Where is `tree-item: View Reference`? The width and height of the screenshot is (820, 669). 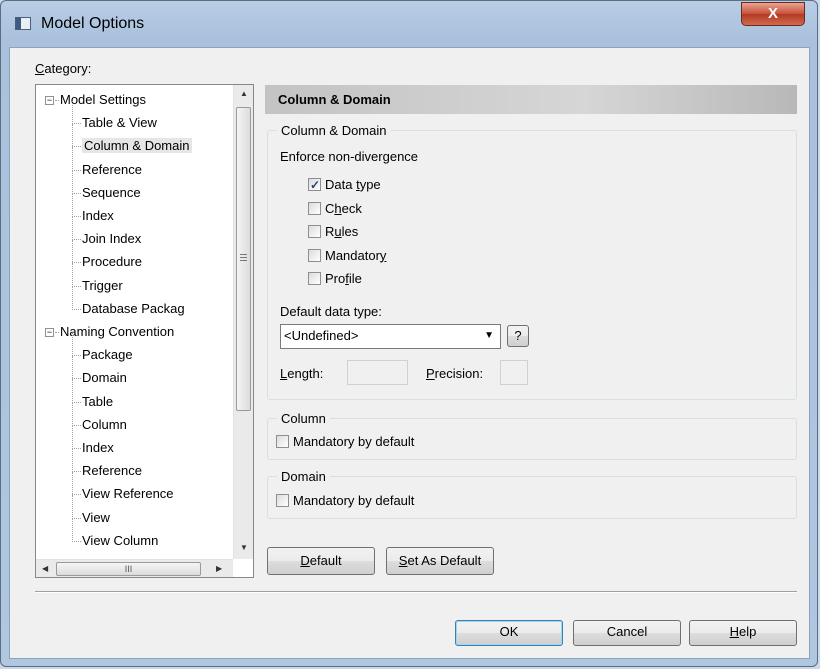
tree-item: View Reference is located at coordinates (128, 494).